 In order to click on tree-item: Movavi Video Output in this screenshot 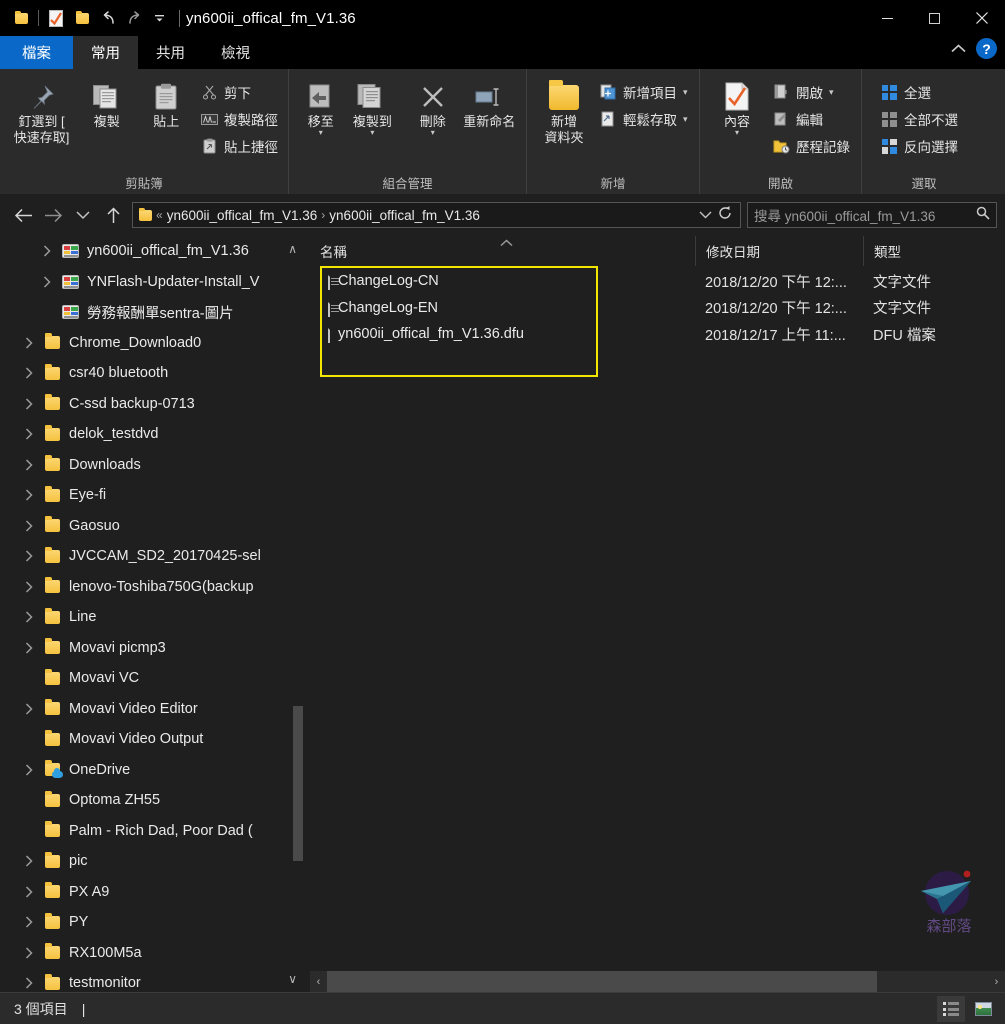, I will do `click(152, 739)`.